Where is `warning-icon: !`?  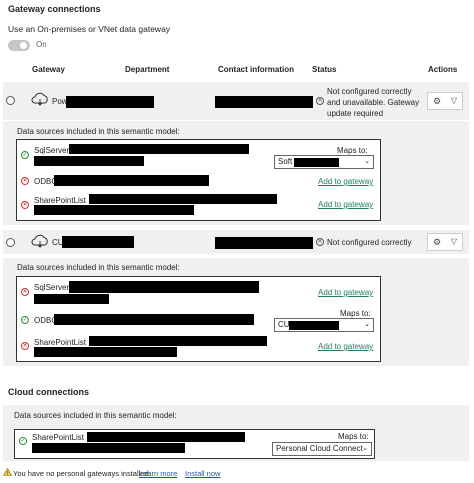 warning-icon: ! is located at coordinates (7, 472).